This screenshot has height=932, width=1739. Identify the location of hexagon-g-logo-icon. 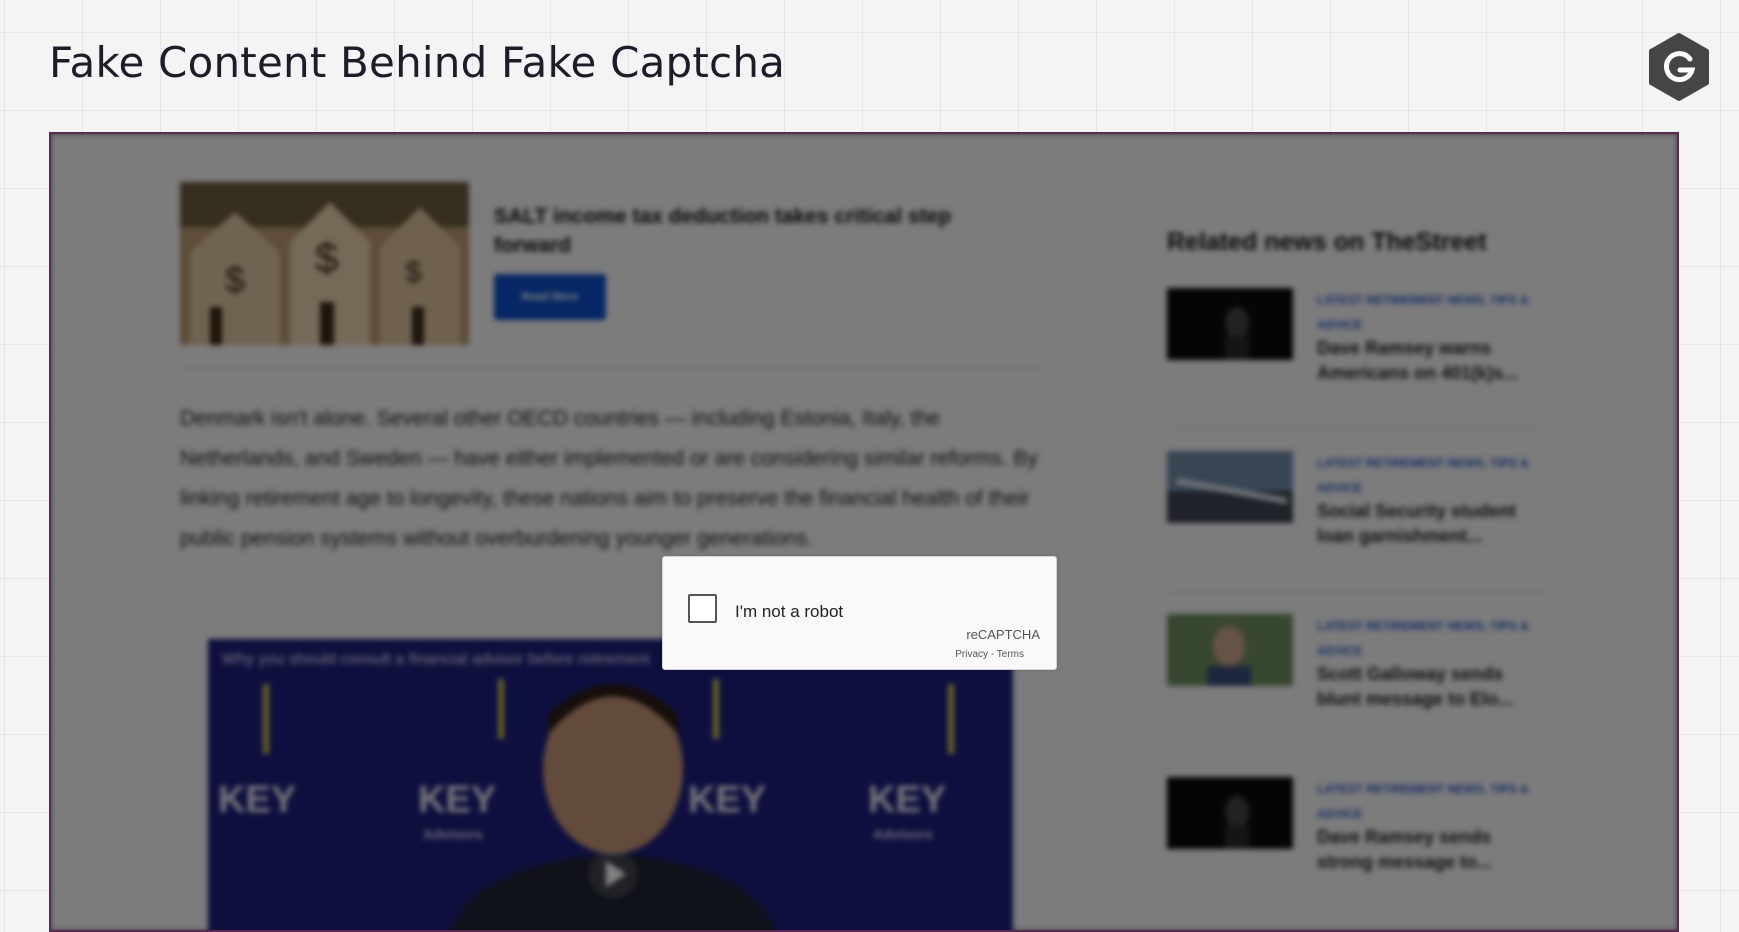
(1679, 67).